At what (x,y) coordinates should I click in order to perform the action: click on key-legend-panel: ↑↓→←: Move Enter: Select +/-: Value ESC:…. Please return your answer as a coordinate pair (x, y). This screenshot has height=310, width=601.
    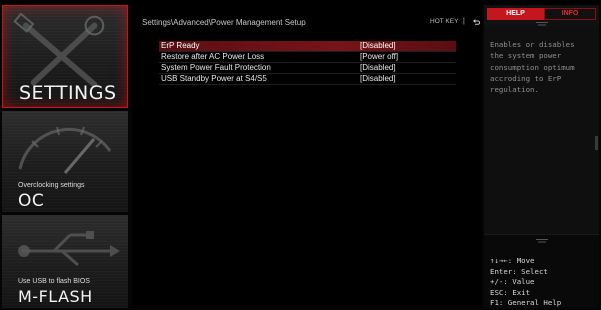
    Looking at the image, I should click on (541, 271).